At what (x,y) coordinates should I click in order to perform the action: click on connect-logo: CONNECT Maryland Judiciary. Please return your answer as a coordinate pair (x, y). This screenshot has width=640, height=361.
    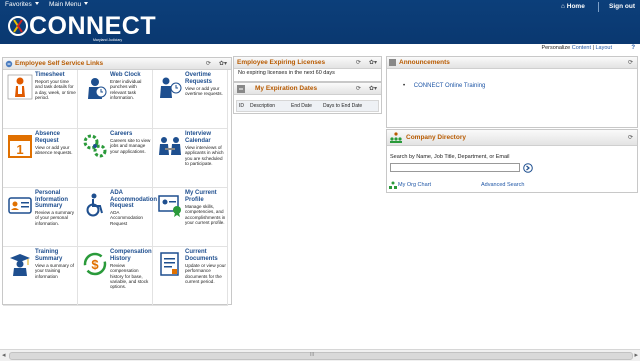
    Looking at the image, I should click on (81, 27).